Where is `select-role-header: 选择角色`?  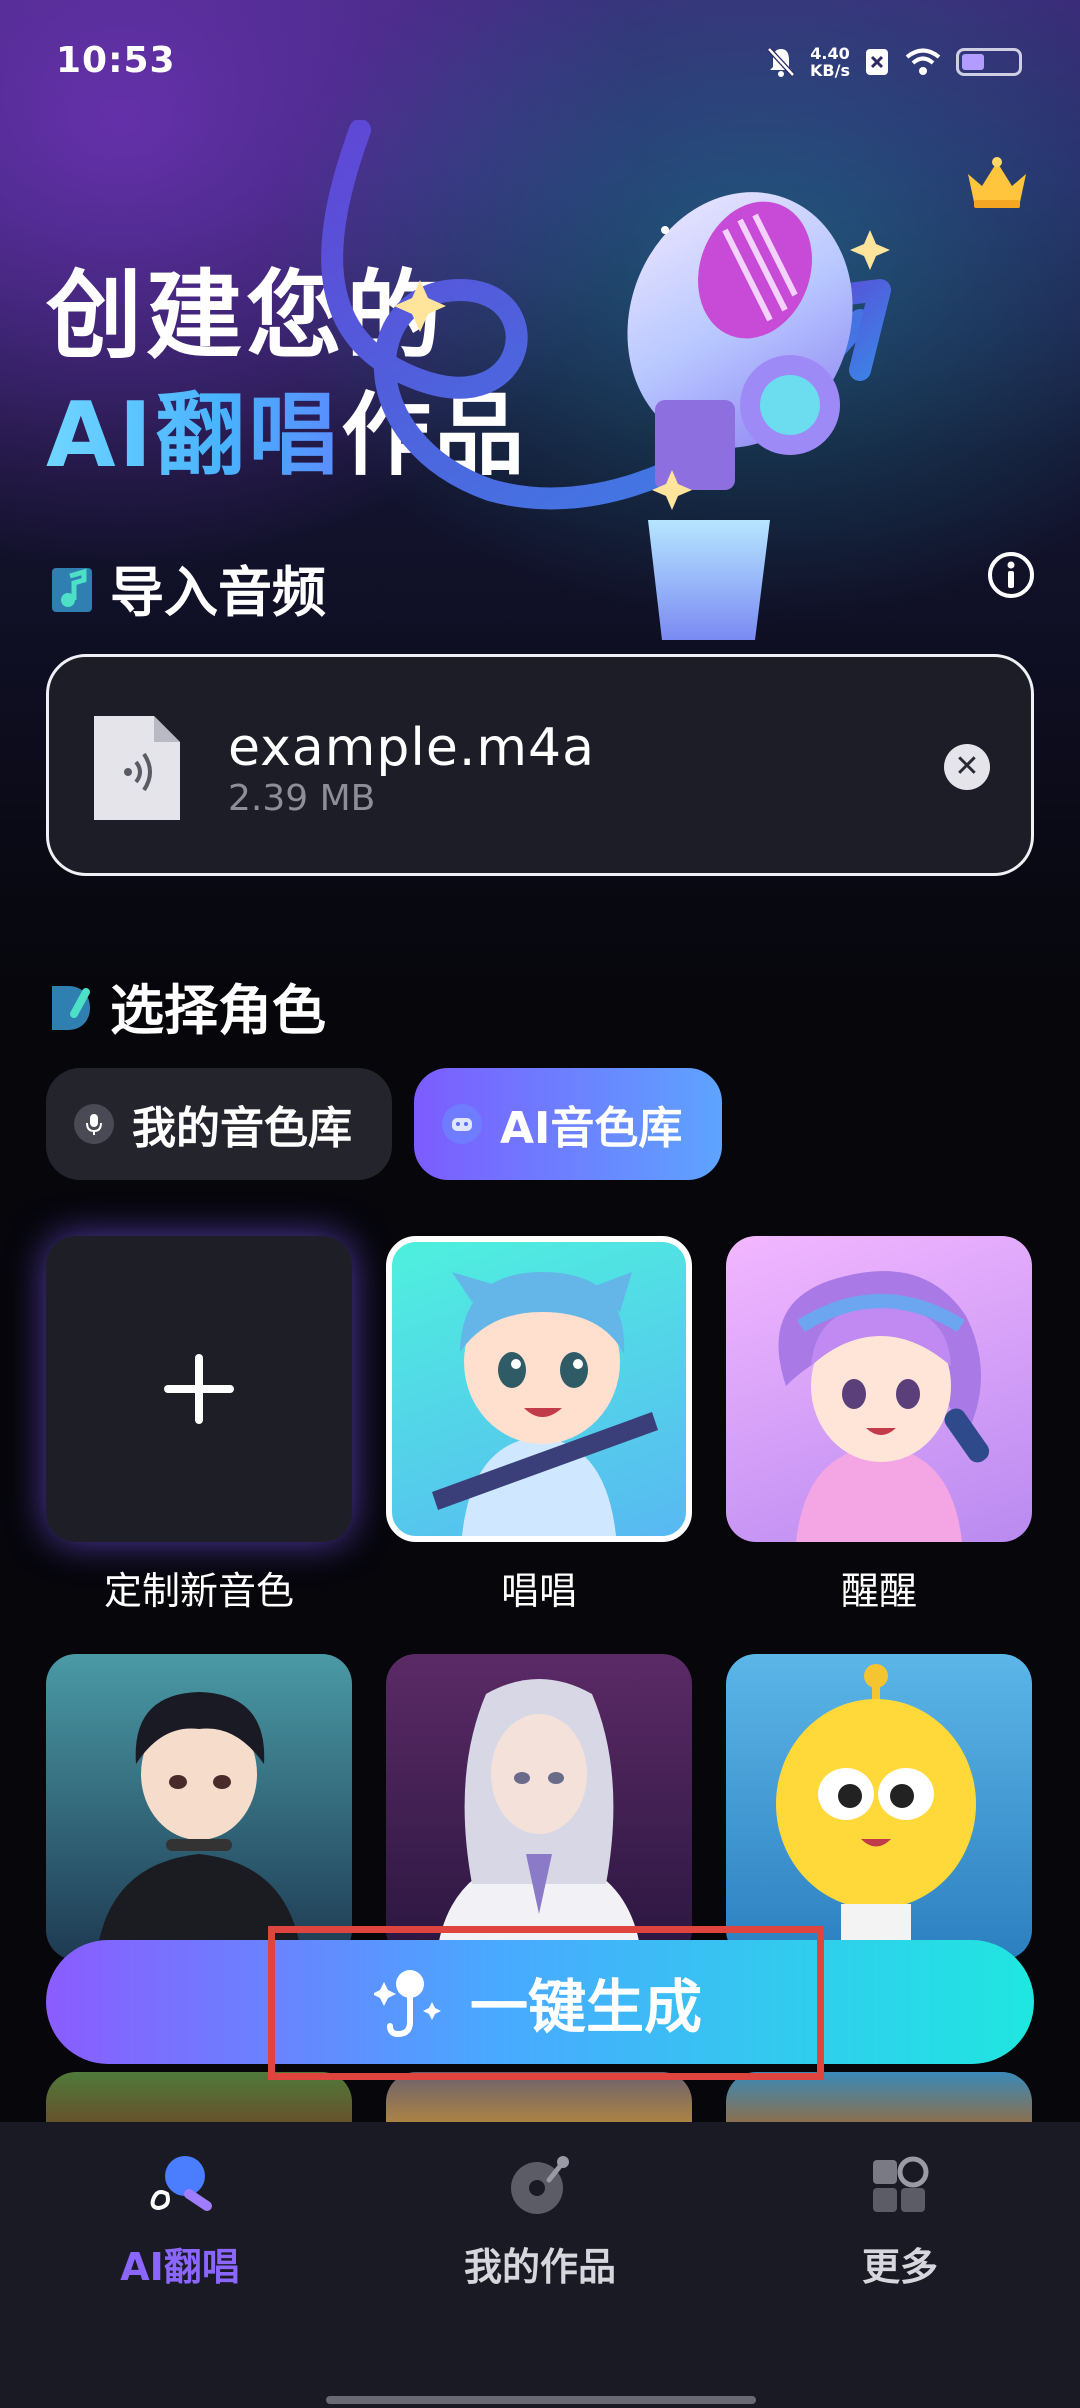 select-role-header: 选择角色 is located at coordinates (188, 1005).